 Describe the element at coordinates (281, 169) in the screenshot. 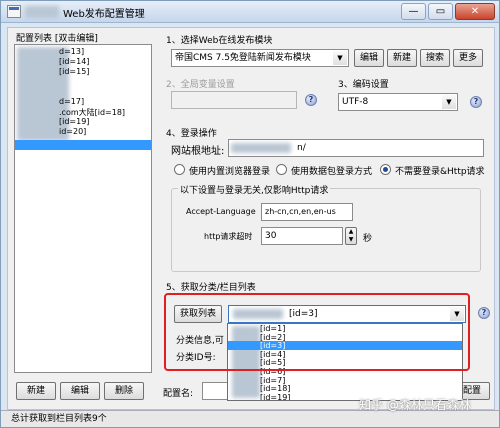

I see `login-packet-radio` at that location.